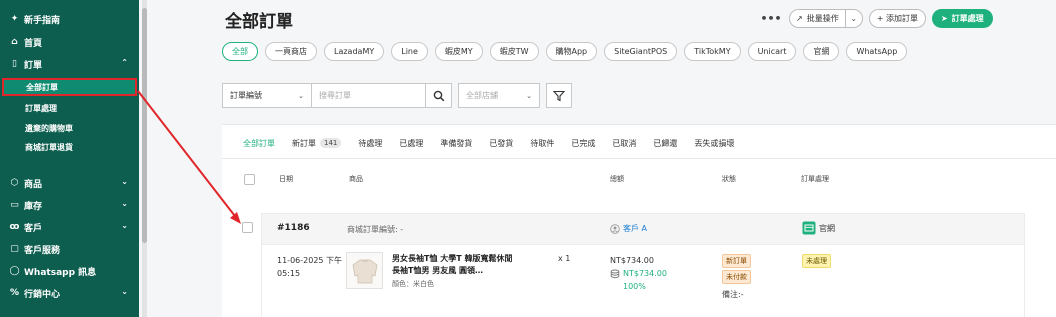 This screenshot has height=317, width=1056. Describe the element at coordinates (14, 293) in the screenshot. I see `percent-icon: %` at that location.